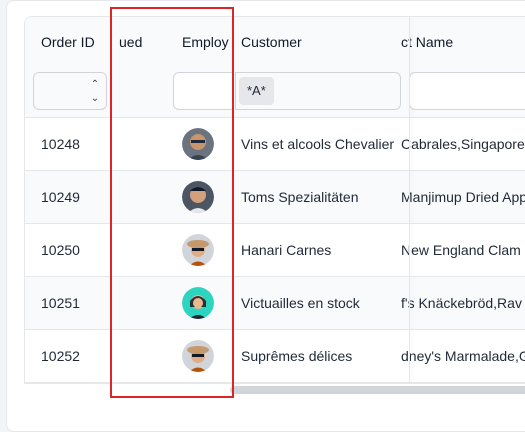  What do you see at coordinates (463, 144) in the screenshot?
I see `product-cell: Cabrales,Singapore` at bounding box center [463, 144].